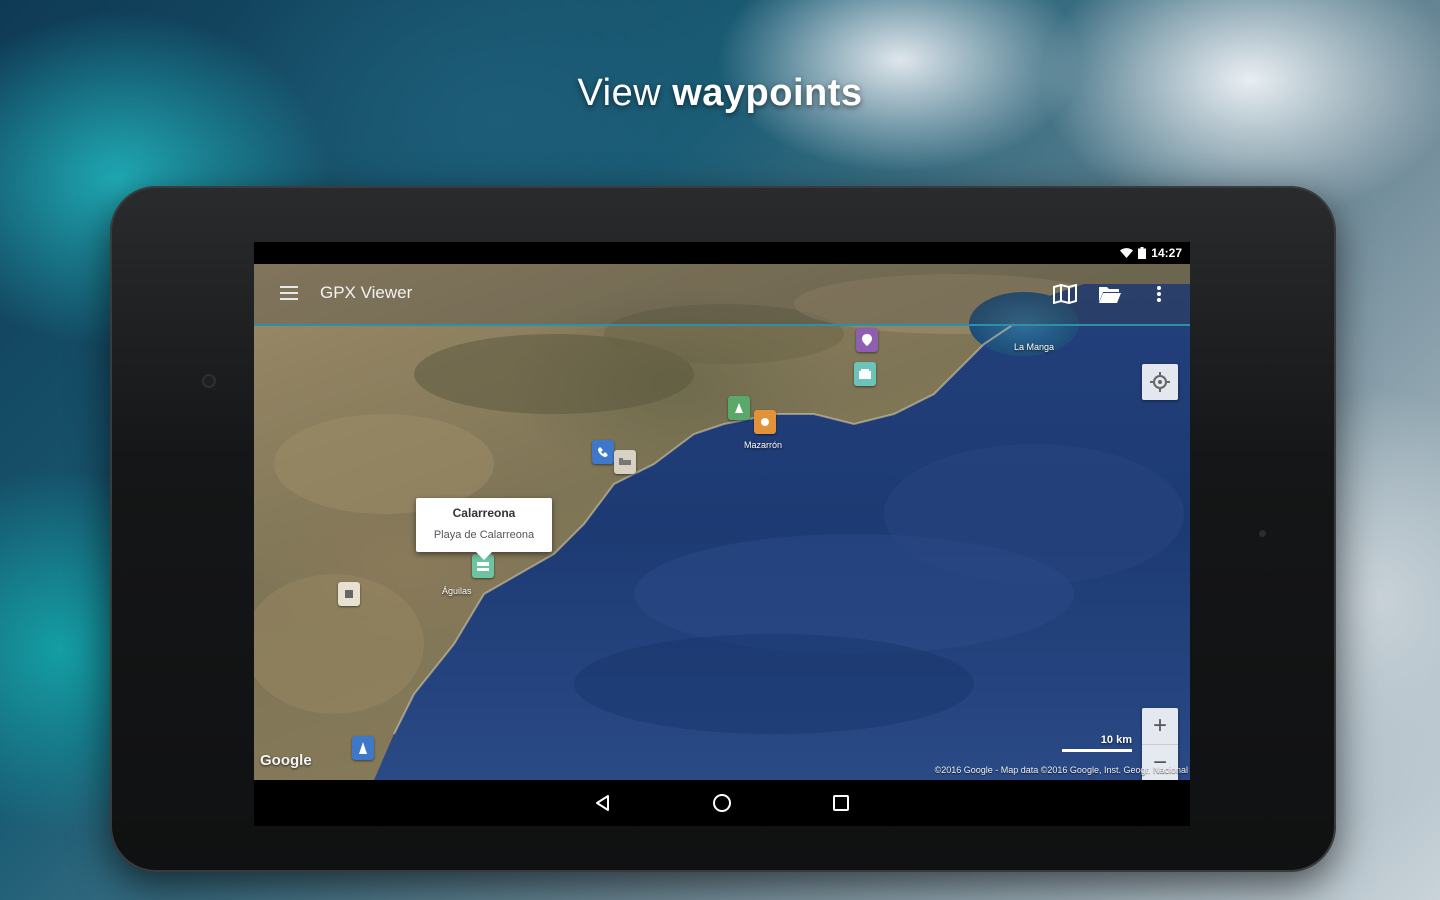 This screenshot has height=900, width=1440. Describe the element at coordinates (1262, 533) in the screenshot. I see `sensor-dot` at that location.